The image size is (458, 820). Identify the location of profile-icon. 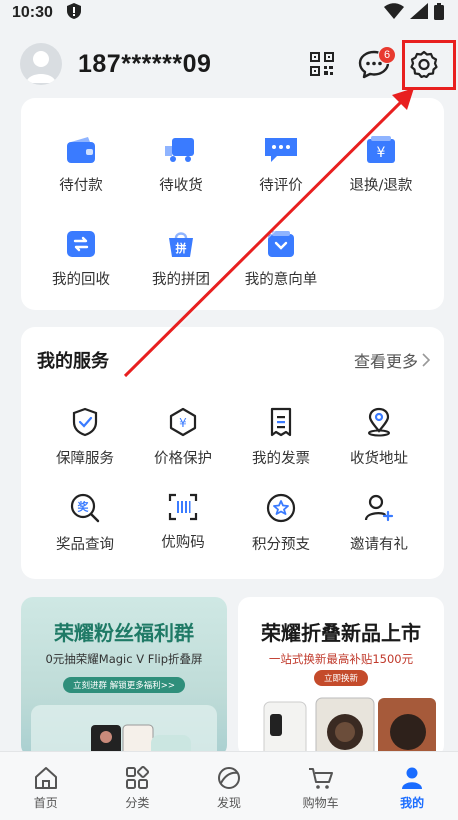
(412, 778).